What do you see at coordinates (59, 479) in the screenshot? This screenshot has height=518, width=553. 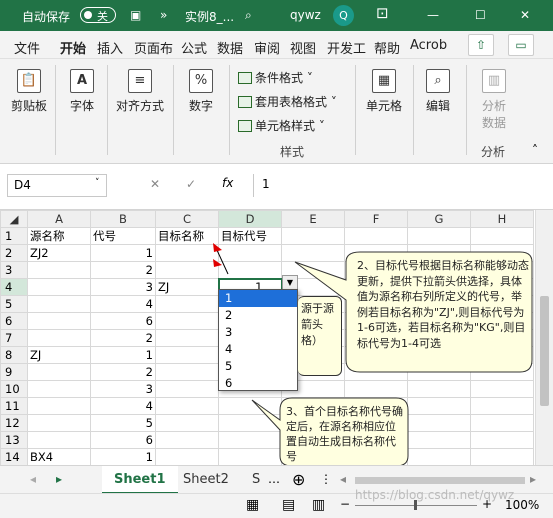 I see `next-sheet-icon: ▸` at bounding box center [59, 479].